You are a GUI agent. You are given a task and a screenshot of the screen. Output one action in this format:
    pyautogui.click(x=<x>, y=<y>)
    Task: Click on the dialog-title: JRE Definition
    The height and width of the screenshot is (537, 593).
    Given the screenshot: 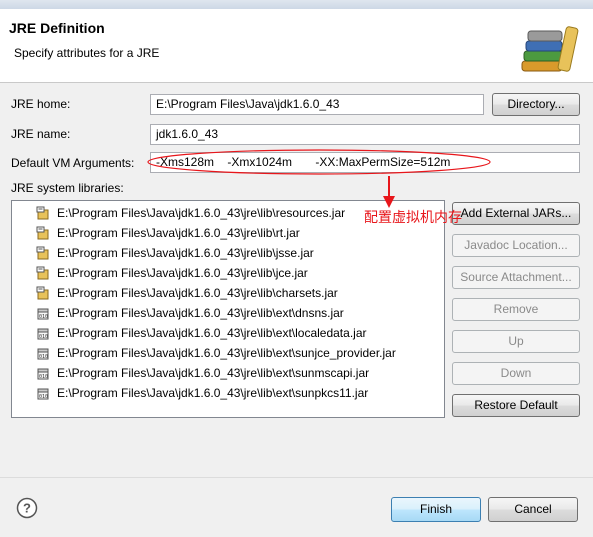 What is the action you would take?
    pyautogui.click(x=57, y=28)
    